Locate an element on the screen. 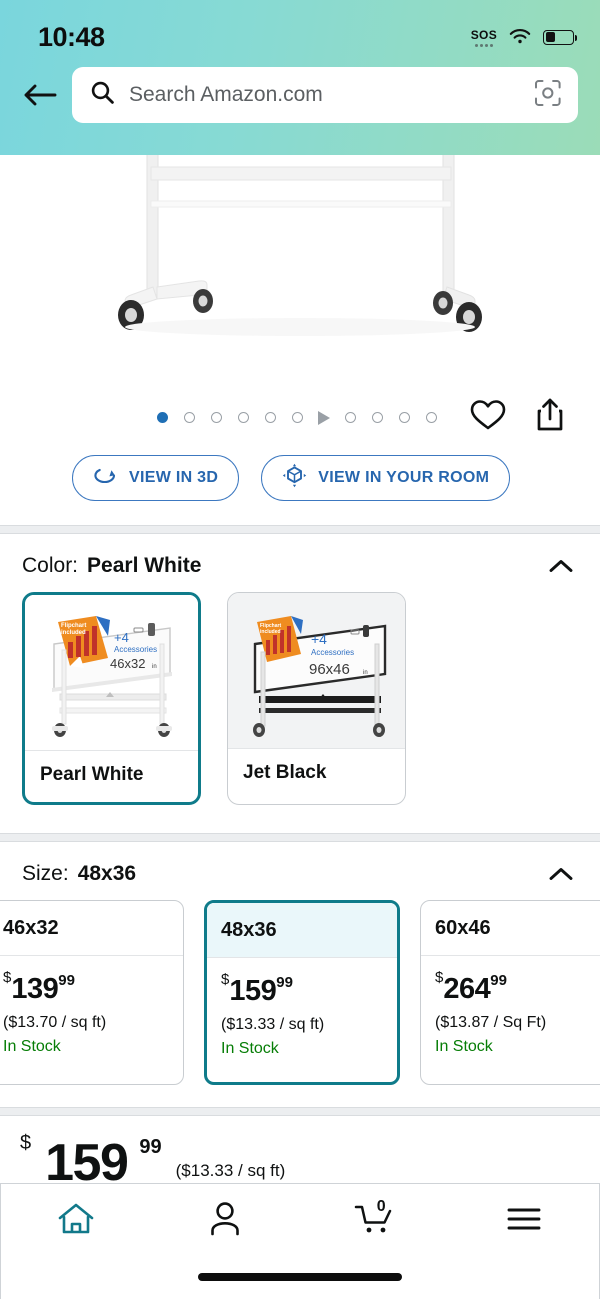  carousel-indicator-row is located at coordinates (300, 417).